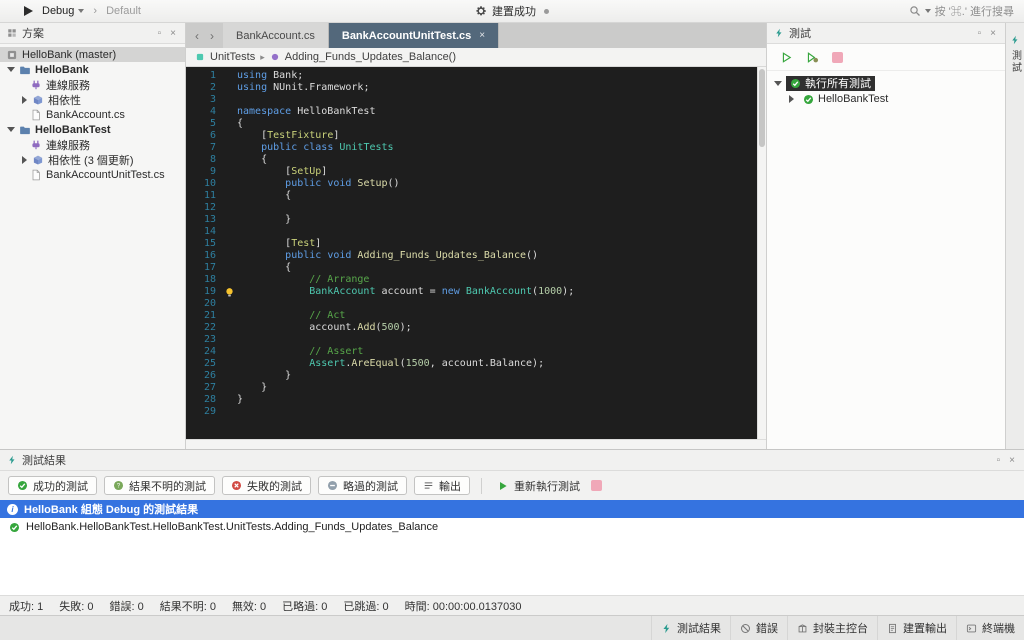  I want to click on editor-tab: BankAccountUnitTest.cs ×, so click(414, 35).